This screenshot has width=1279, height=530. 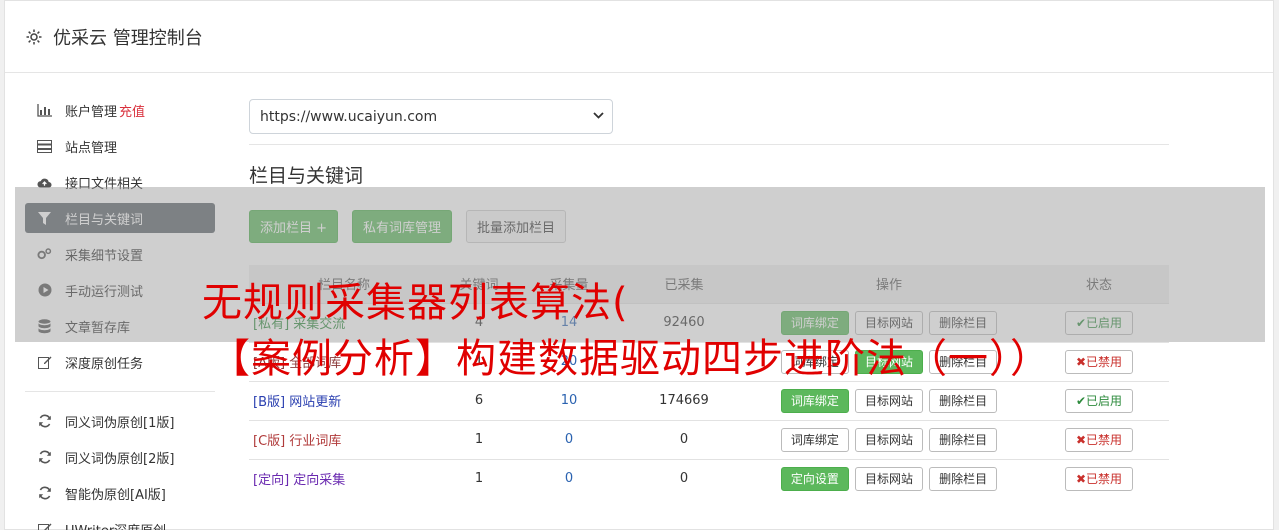 I want to click on column-tag: [B版], so click(x=269, y=402).